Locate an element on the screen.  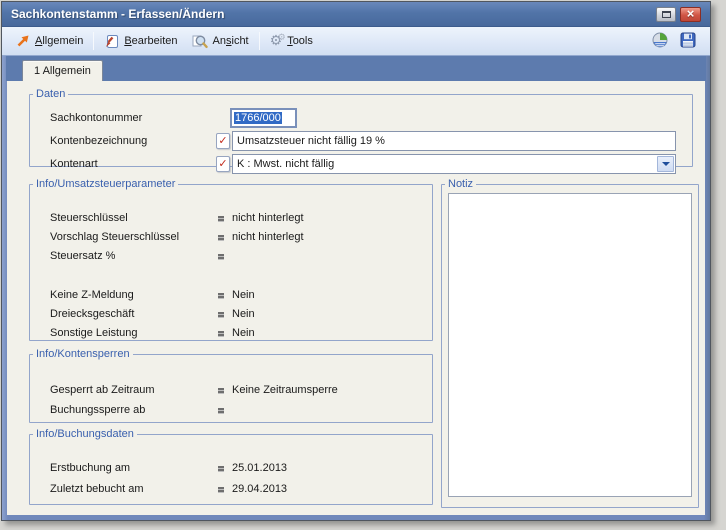
globe-package-icon is located at coordinates (660, 41).